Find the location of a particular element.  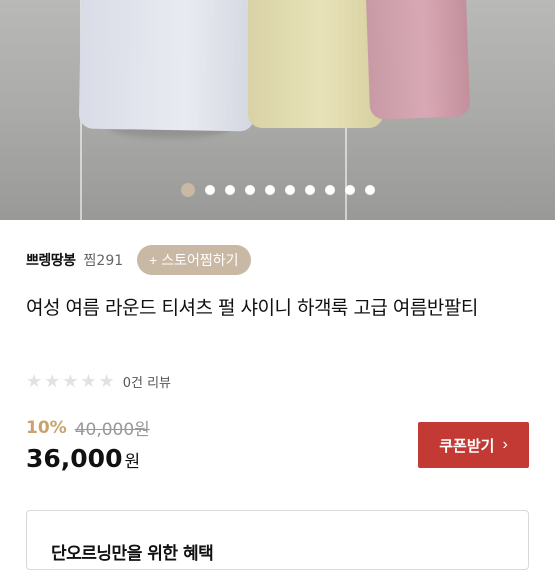

price-unit: 원 is located at coordinates (132, 462).